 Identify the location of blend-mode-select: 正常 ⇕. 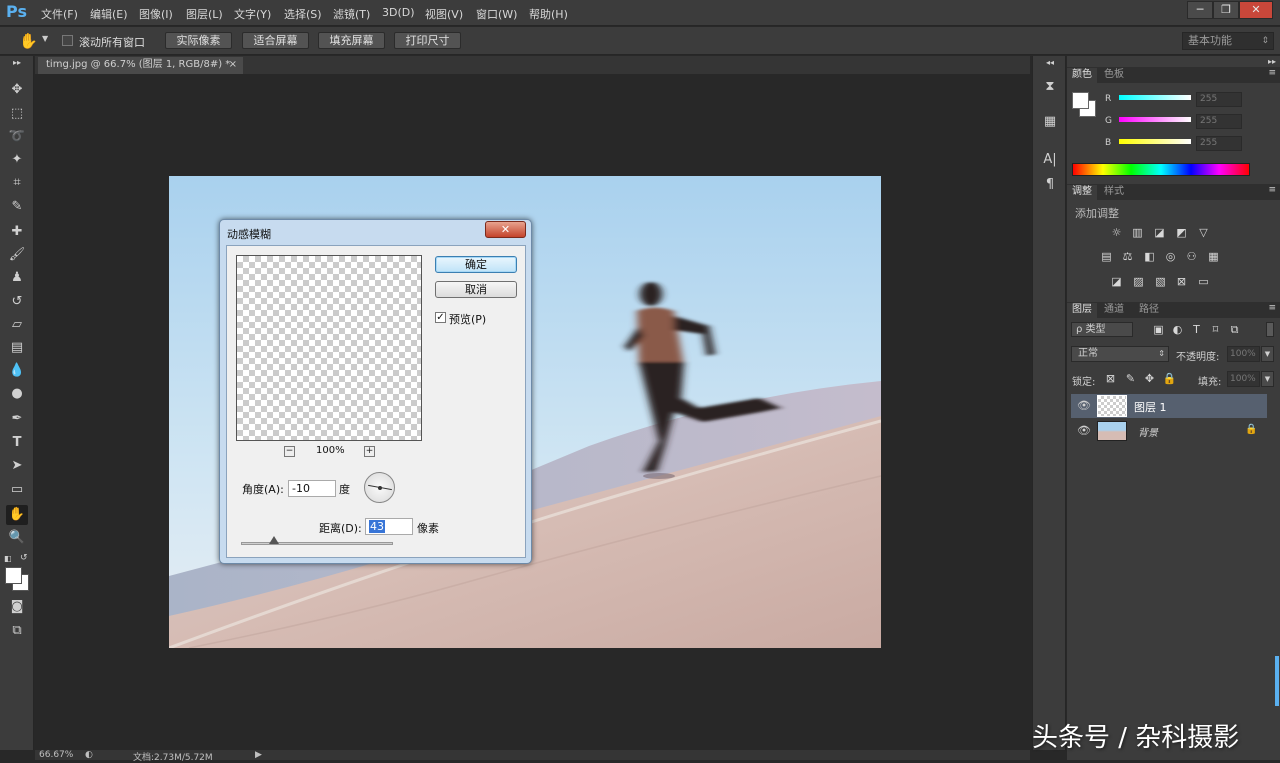
(1120, 354).